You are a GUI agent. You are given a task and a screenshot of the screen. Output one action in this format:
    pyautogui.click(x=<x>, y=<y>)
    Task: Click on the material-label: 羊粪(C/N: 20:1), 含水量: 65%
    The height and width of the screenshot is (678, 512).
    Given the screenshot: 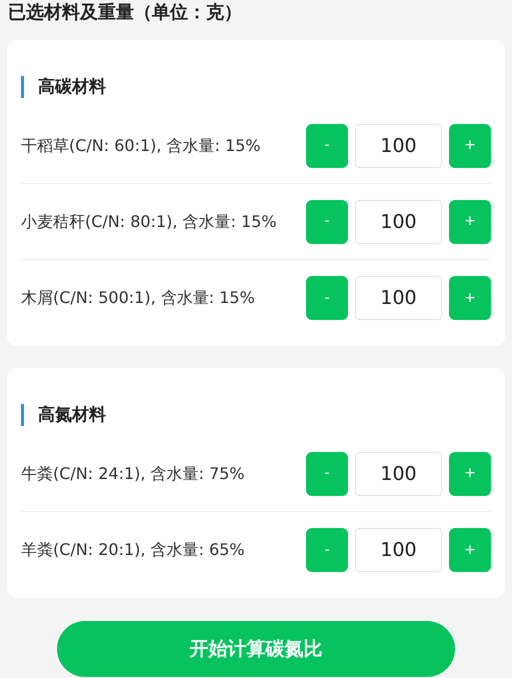 What is the action you would take?
    pyautogui.click(x=133, y=550)
    